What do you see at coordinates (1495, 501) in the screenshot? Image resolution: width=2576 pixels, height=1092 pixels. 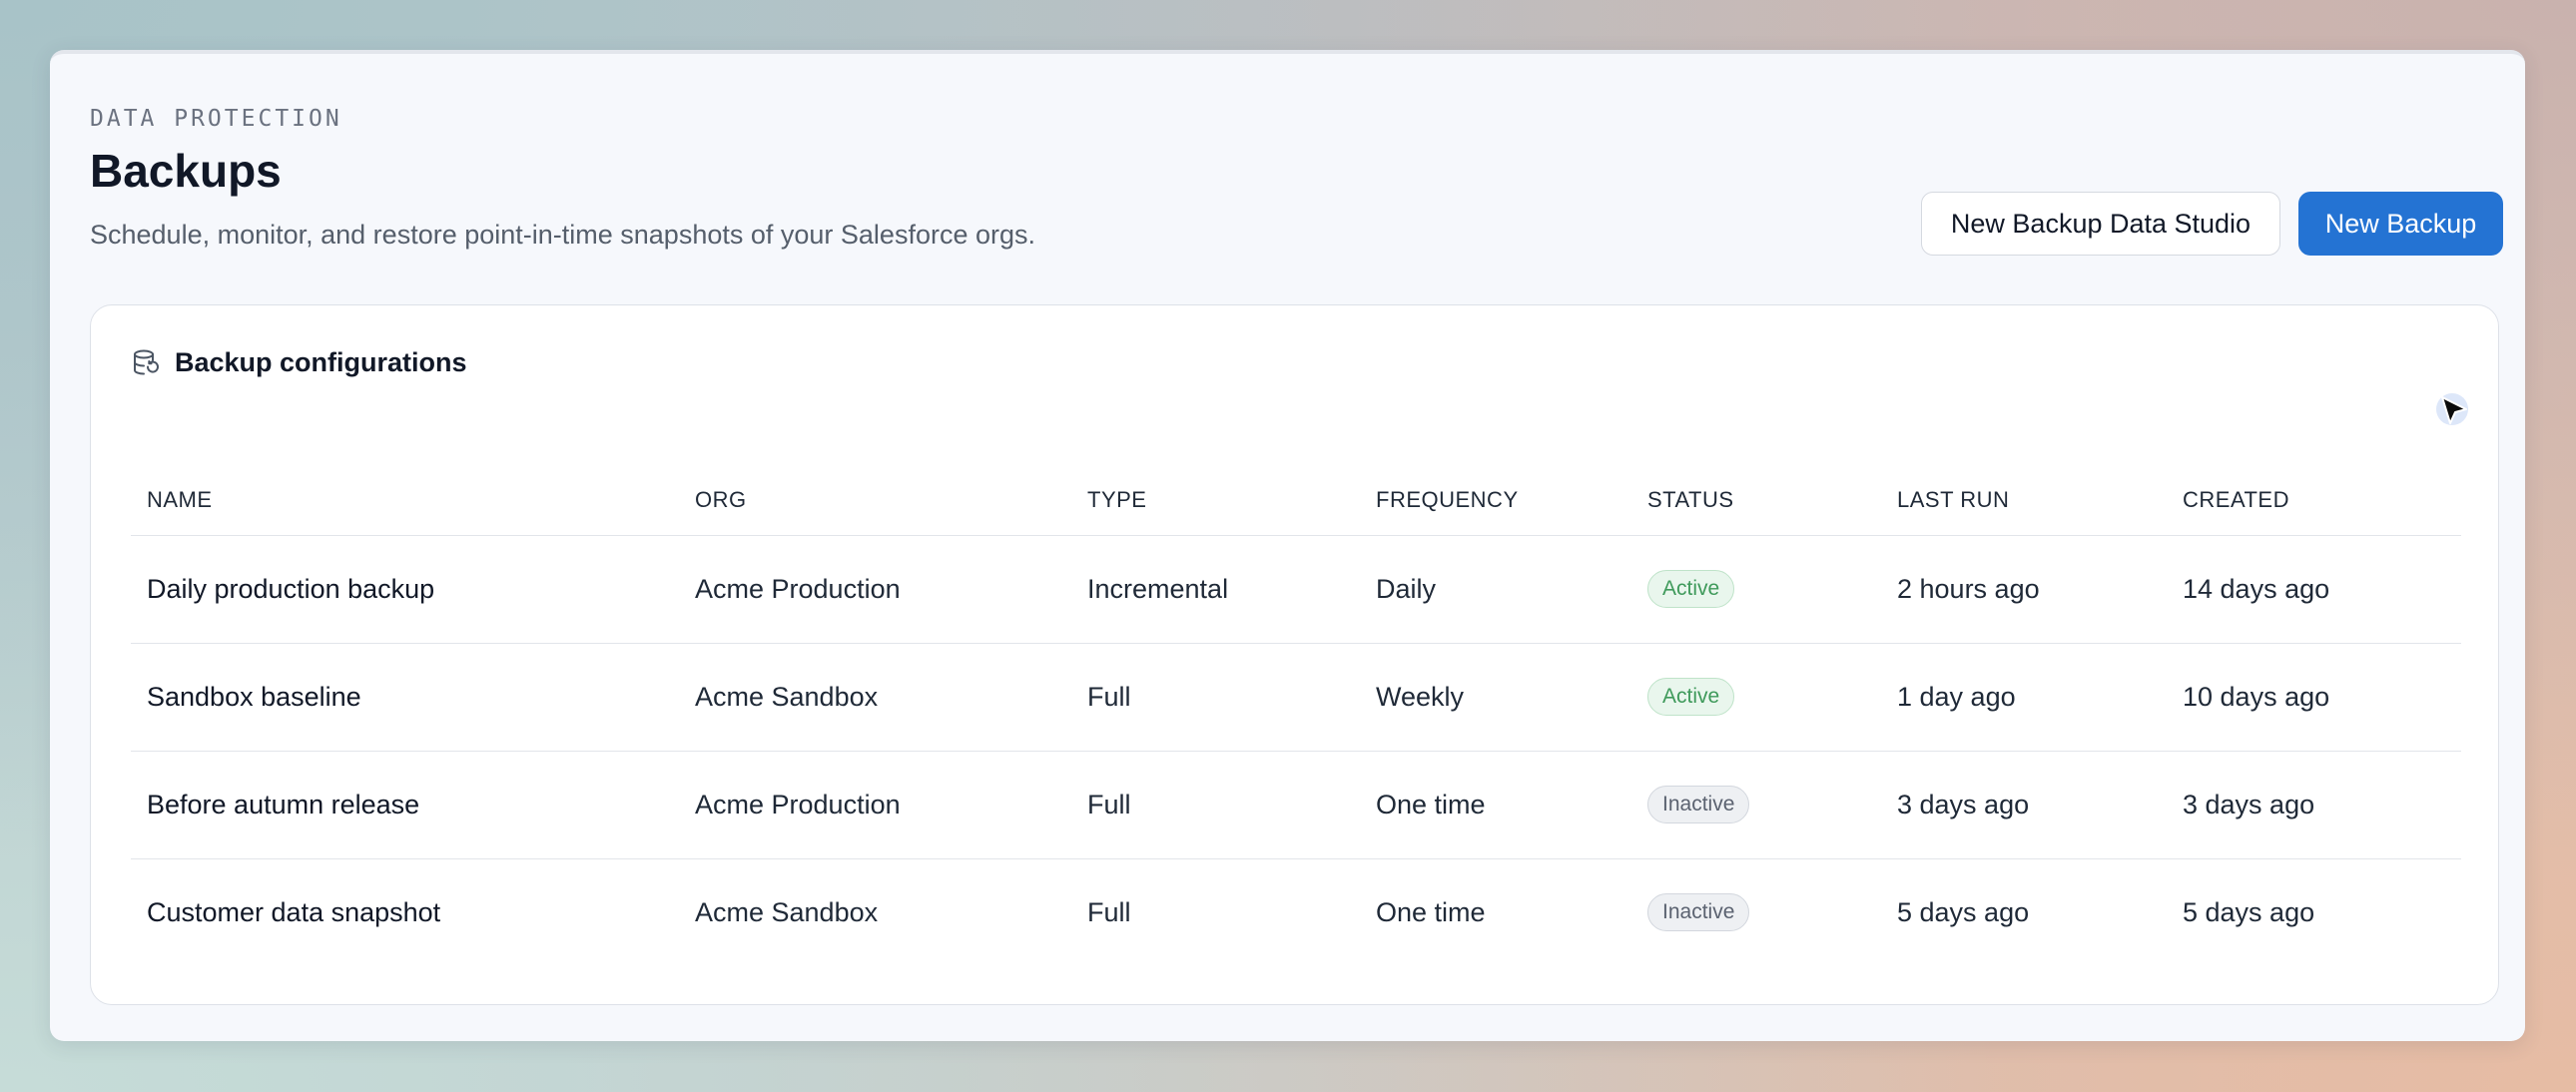 I see `column-header-frequency: FREQUENCY` at bounding box center [1495, 501].